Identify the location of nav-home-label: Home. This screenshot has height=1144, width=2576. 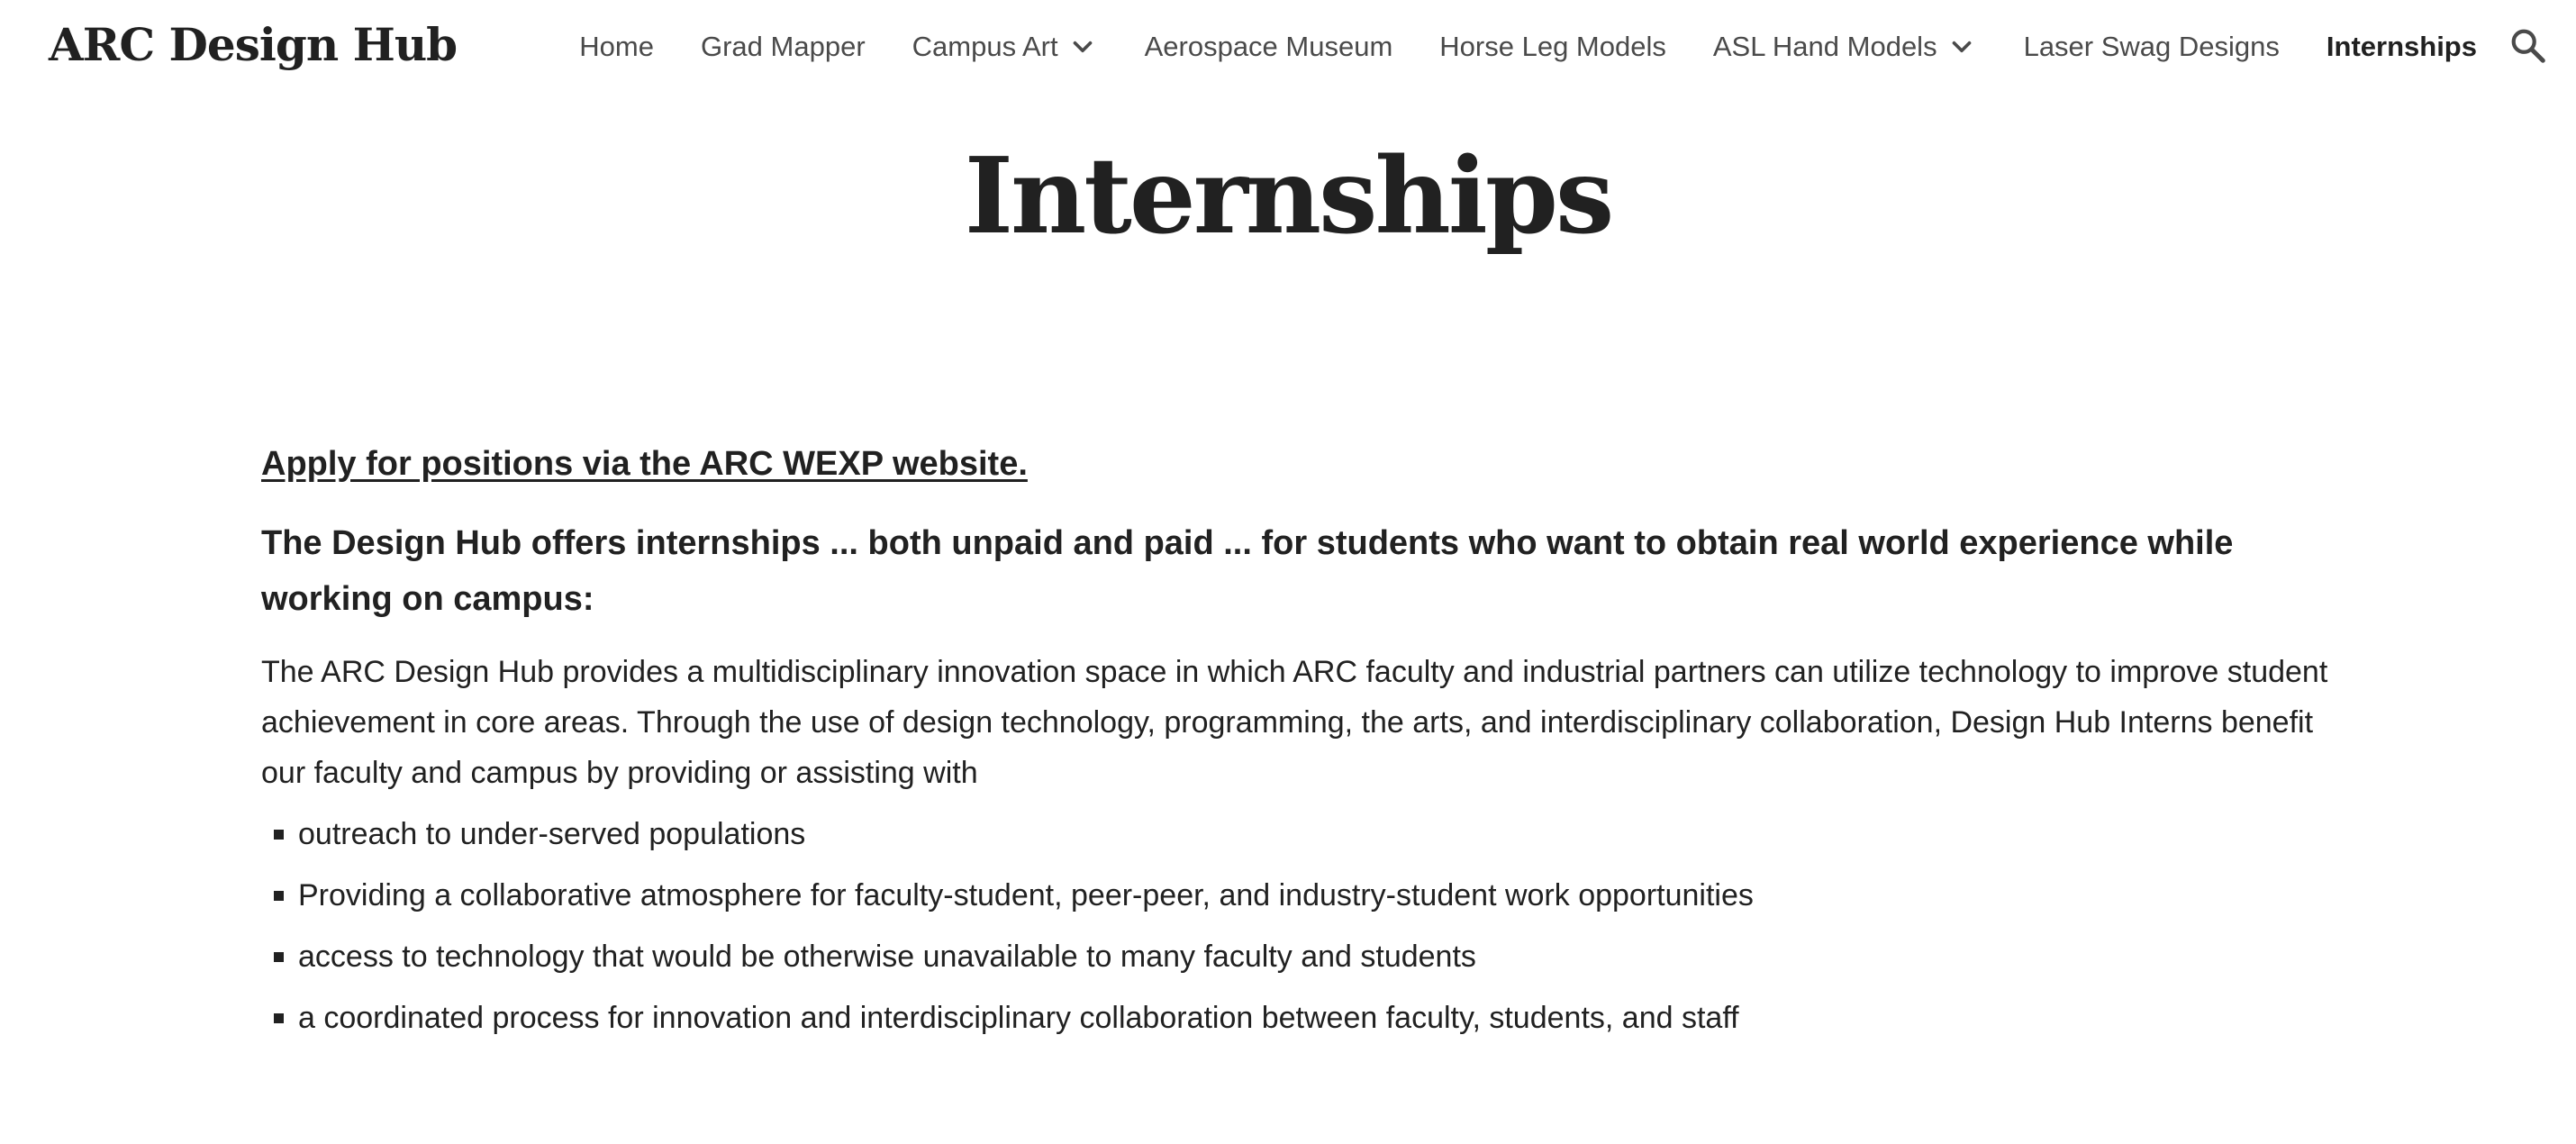
(616, 47).